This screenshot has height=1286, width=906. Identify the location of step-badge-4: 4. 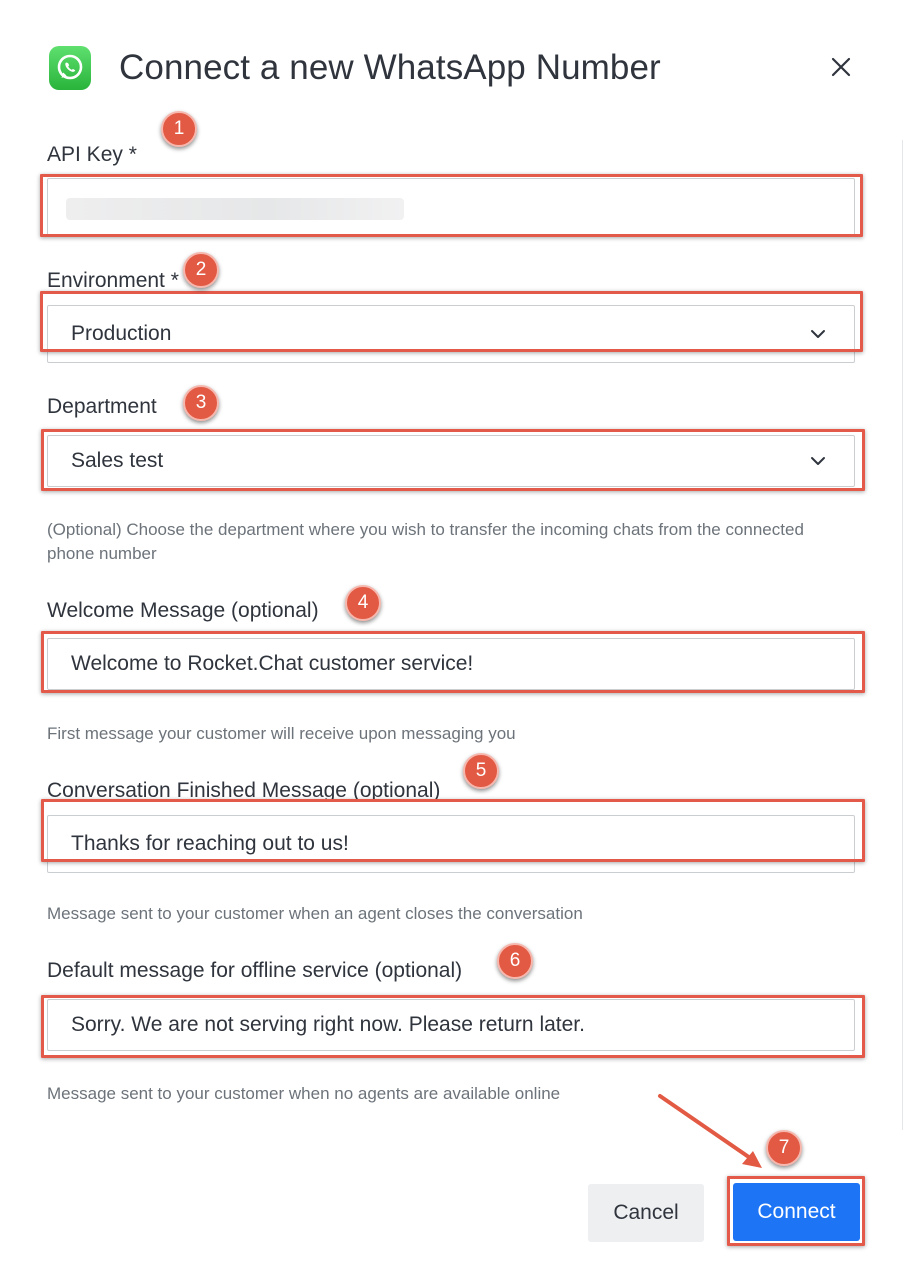
(363, 603).